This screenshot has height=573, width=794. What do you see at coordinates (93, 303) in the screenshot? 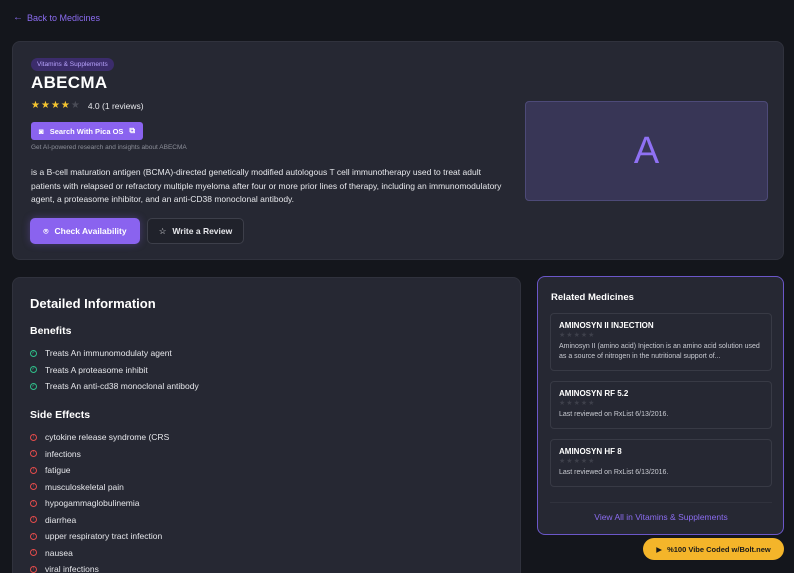
I see `details-title: Detailed Information` at bounding box center [93, 303].